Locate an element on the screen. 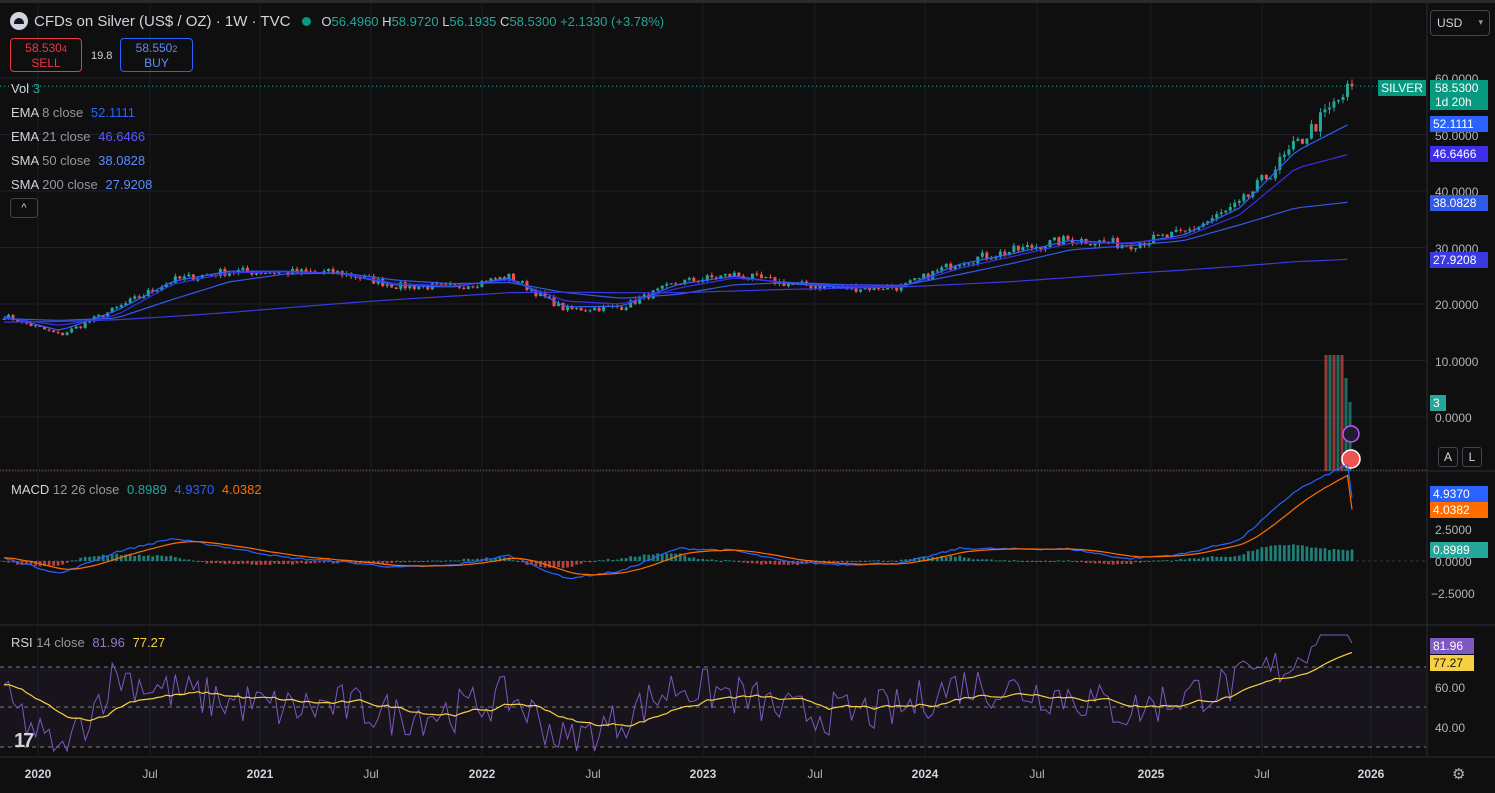 This screenshot has height=793, width=1495. sma200-tag: 27.9208 is located at coordinates (1459, 260).